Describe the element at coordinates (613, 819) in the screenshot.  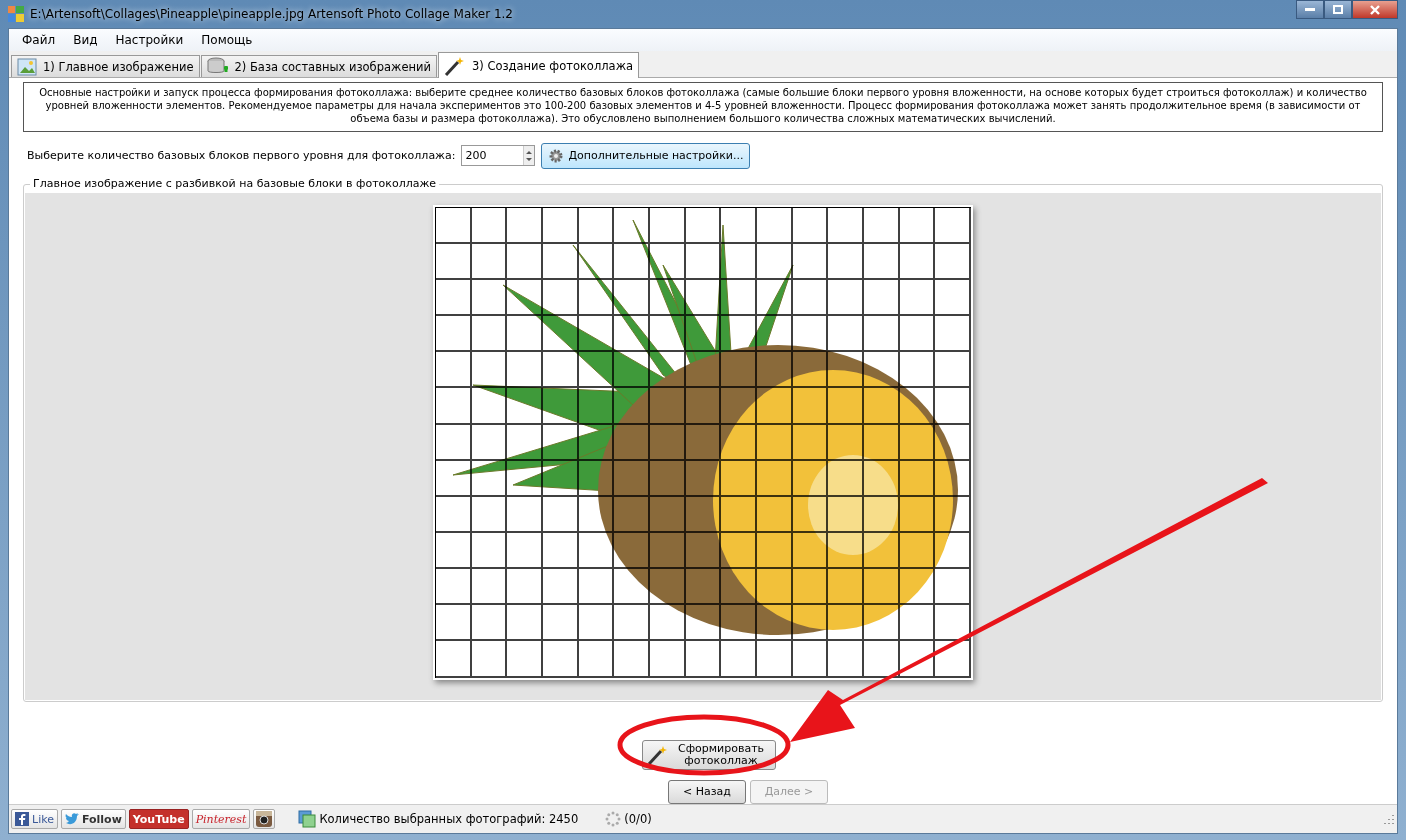
I see `loading-spinner-icon` at that location.